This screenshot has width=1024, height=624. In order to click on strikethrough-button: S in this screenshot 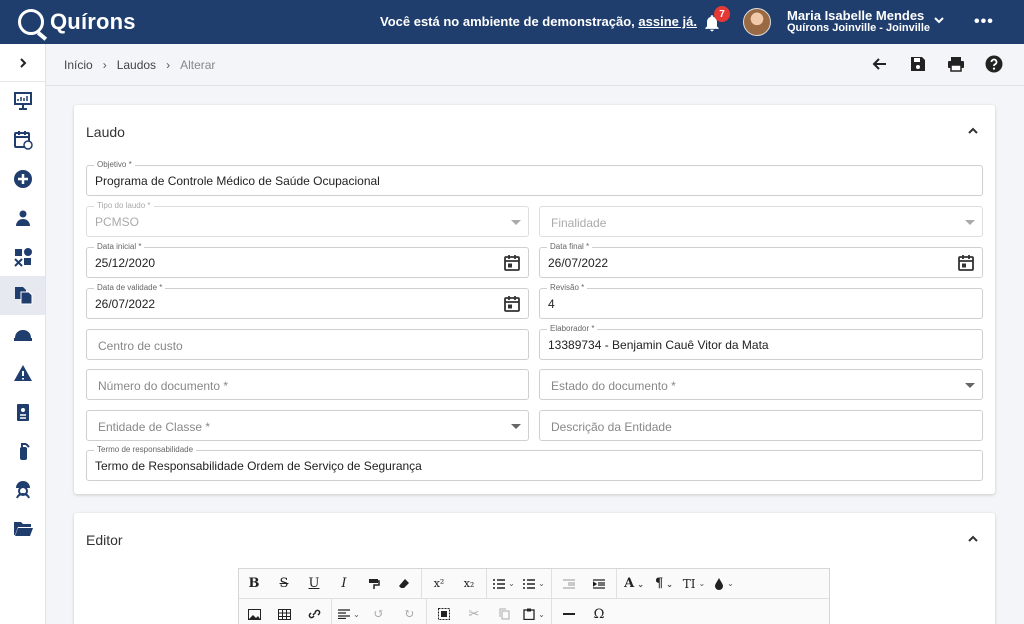, I will do `click(284, 584)`.